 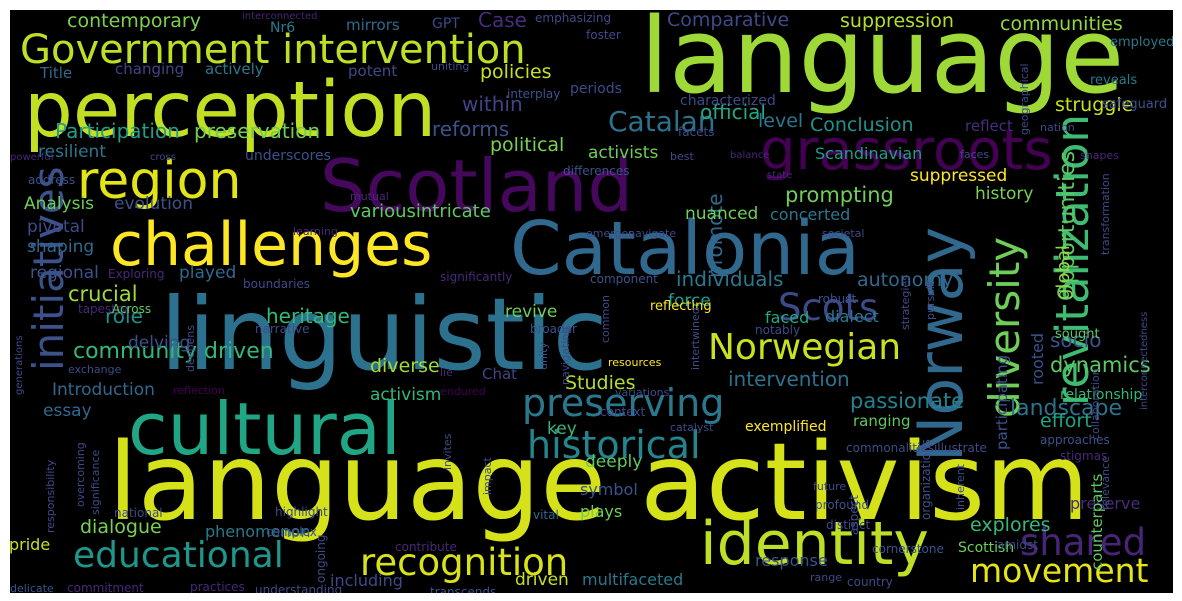 What do you see at coordinates (696, 132) in the screenshot?
I see `word-facets: facets` at bounding box center [696, 132].